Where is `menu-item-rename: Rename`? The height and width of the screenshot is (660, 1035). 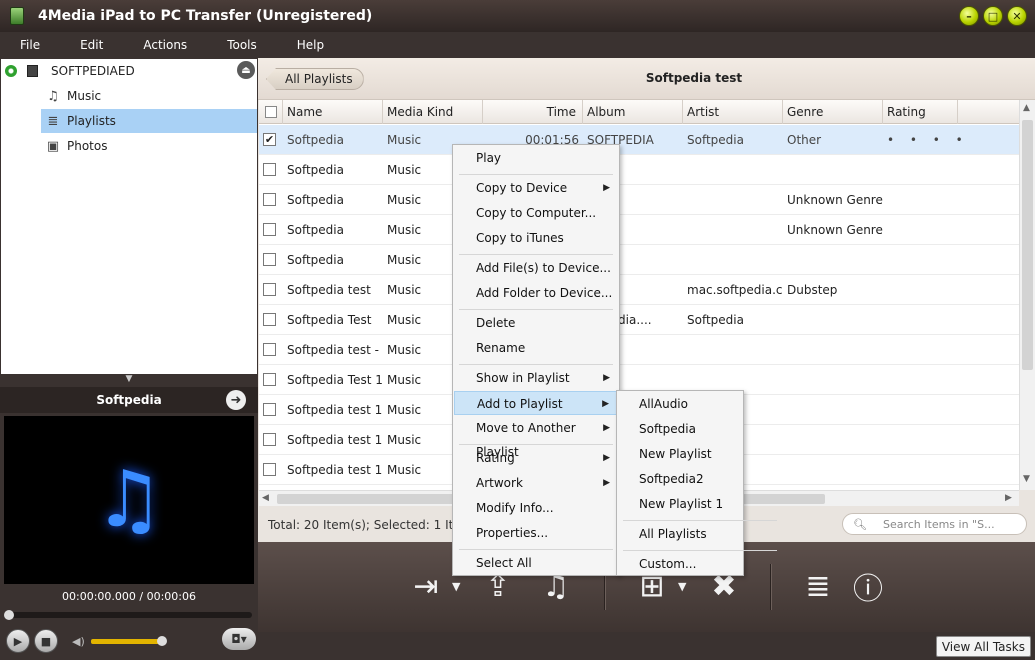 menu-item-rename: Rename is located at coordinates (536, 348).